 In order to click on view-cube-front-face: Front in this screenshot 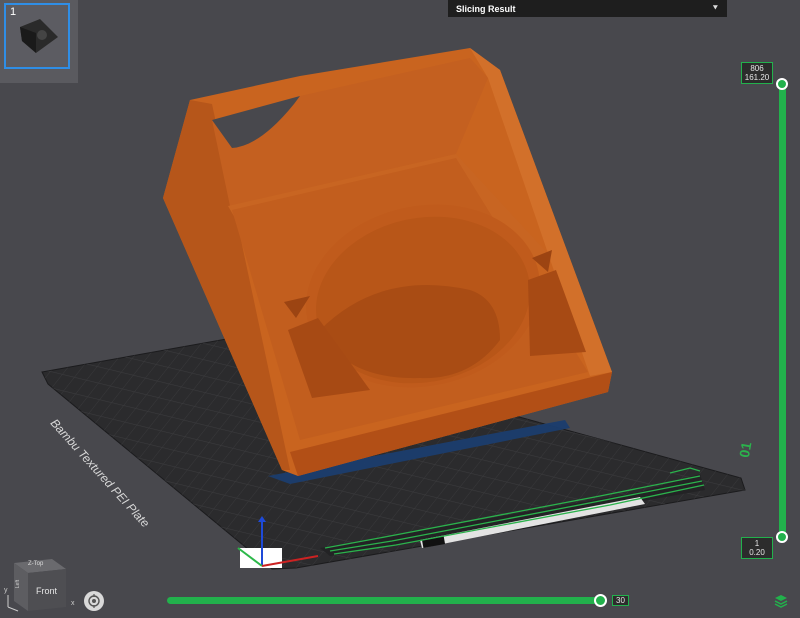, I will do `click(46, 591)`.